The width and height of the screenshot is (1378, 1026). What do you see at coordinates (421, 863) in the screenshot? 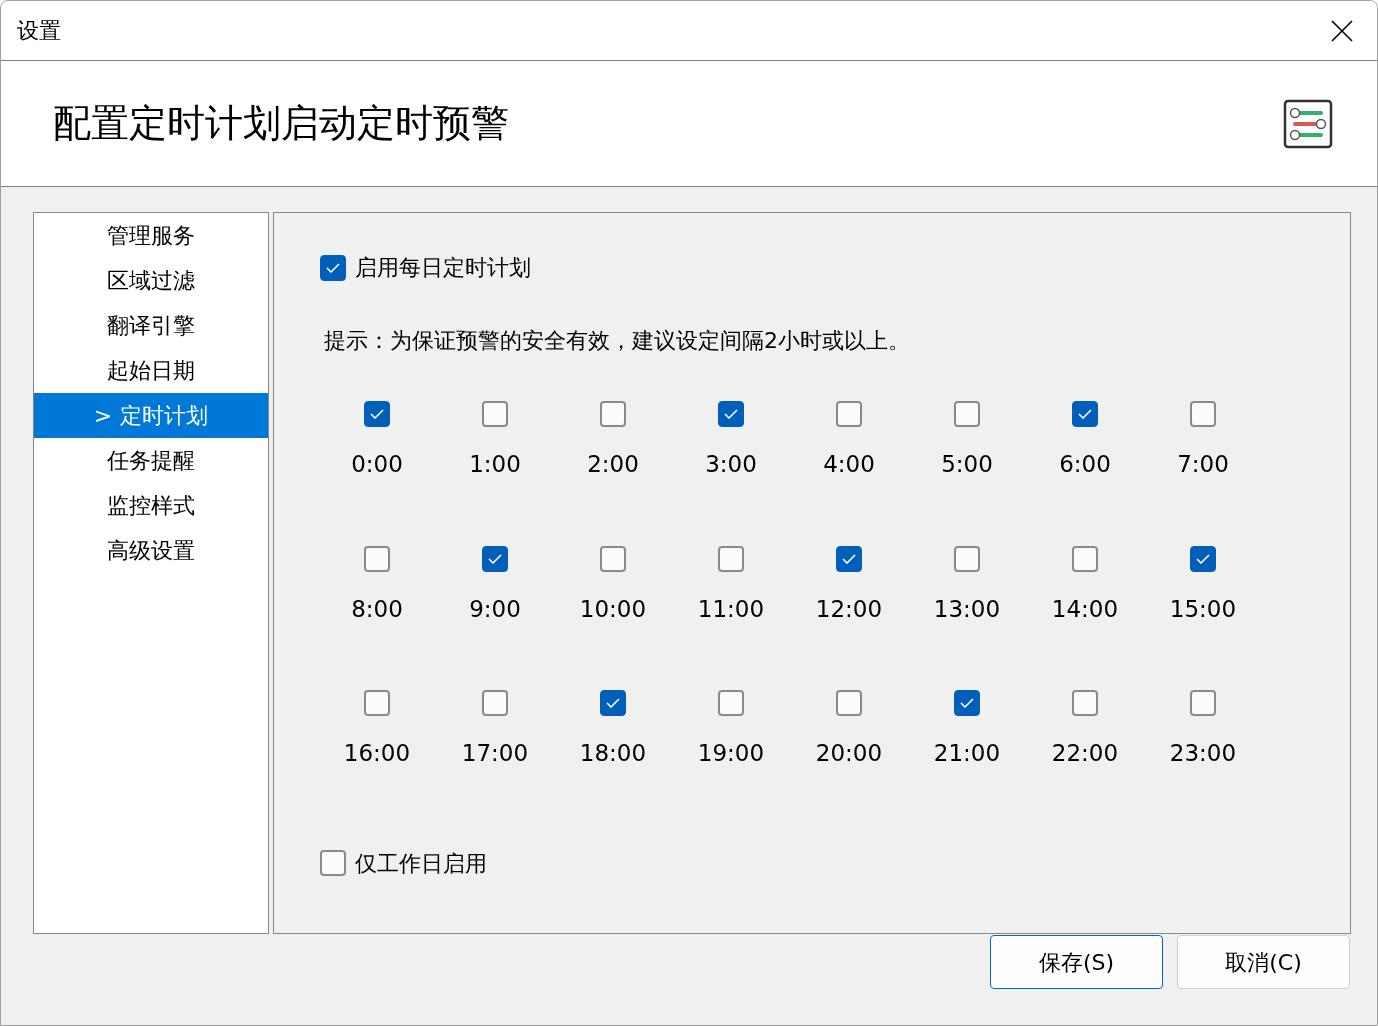
I see `checkbox-label: 仅工作日启用` at bounding box center [421, 863].